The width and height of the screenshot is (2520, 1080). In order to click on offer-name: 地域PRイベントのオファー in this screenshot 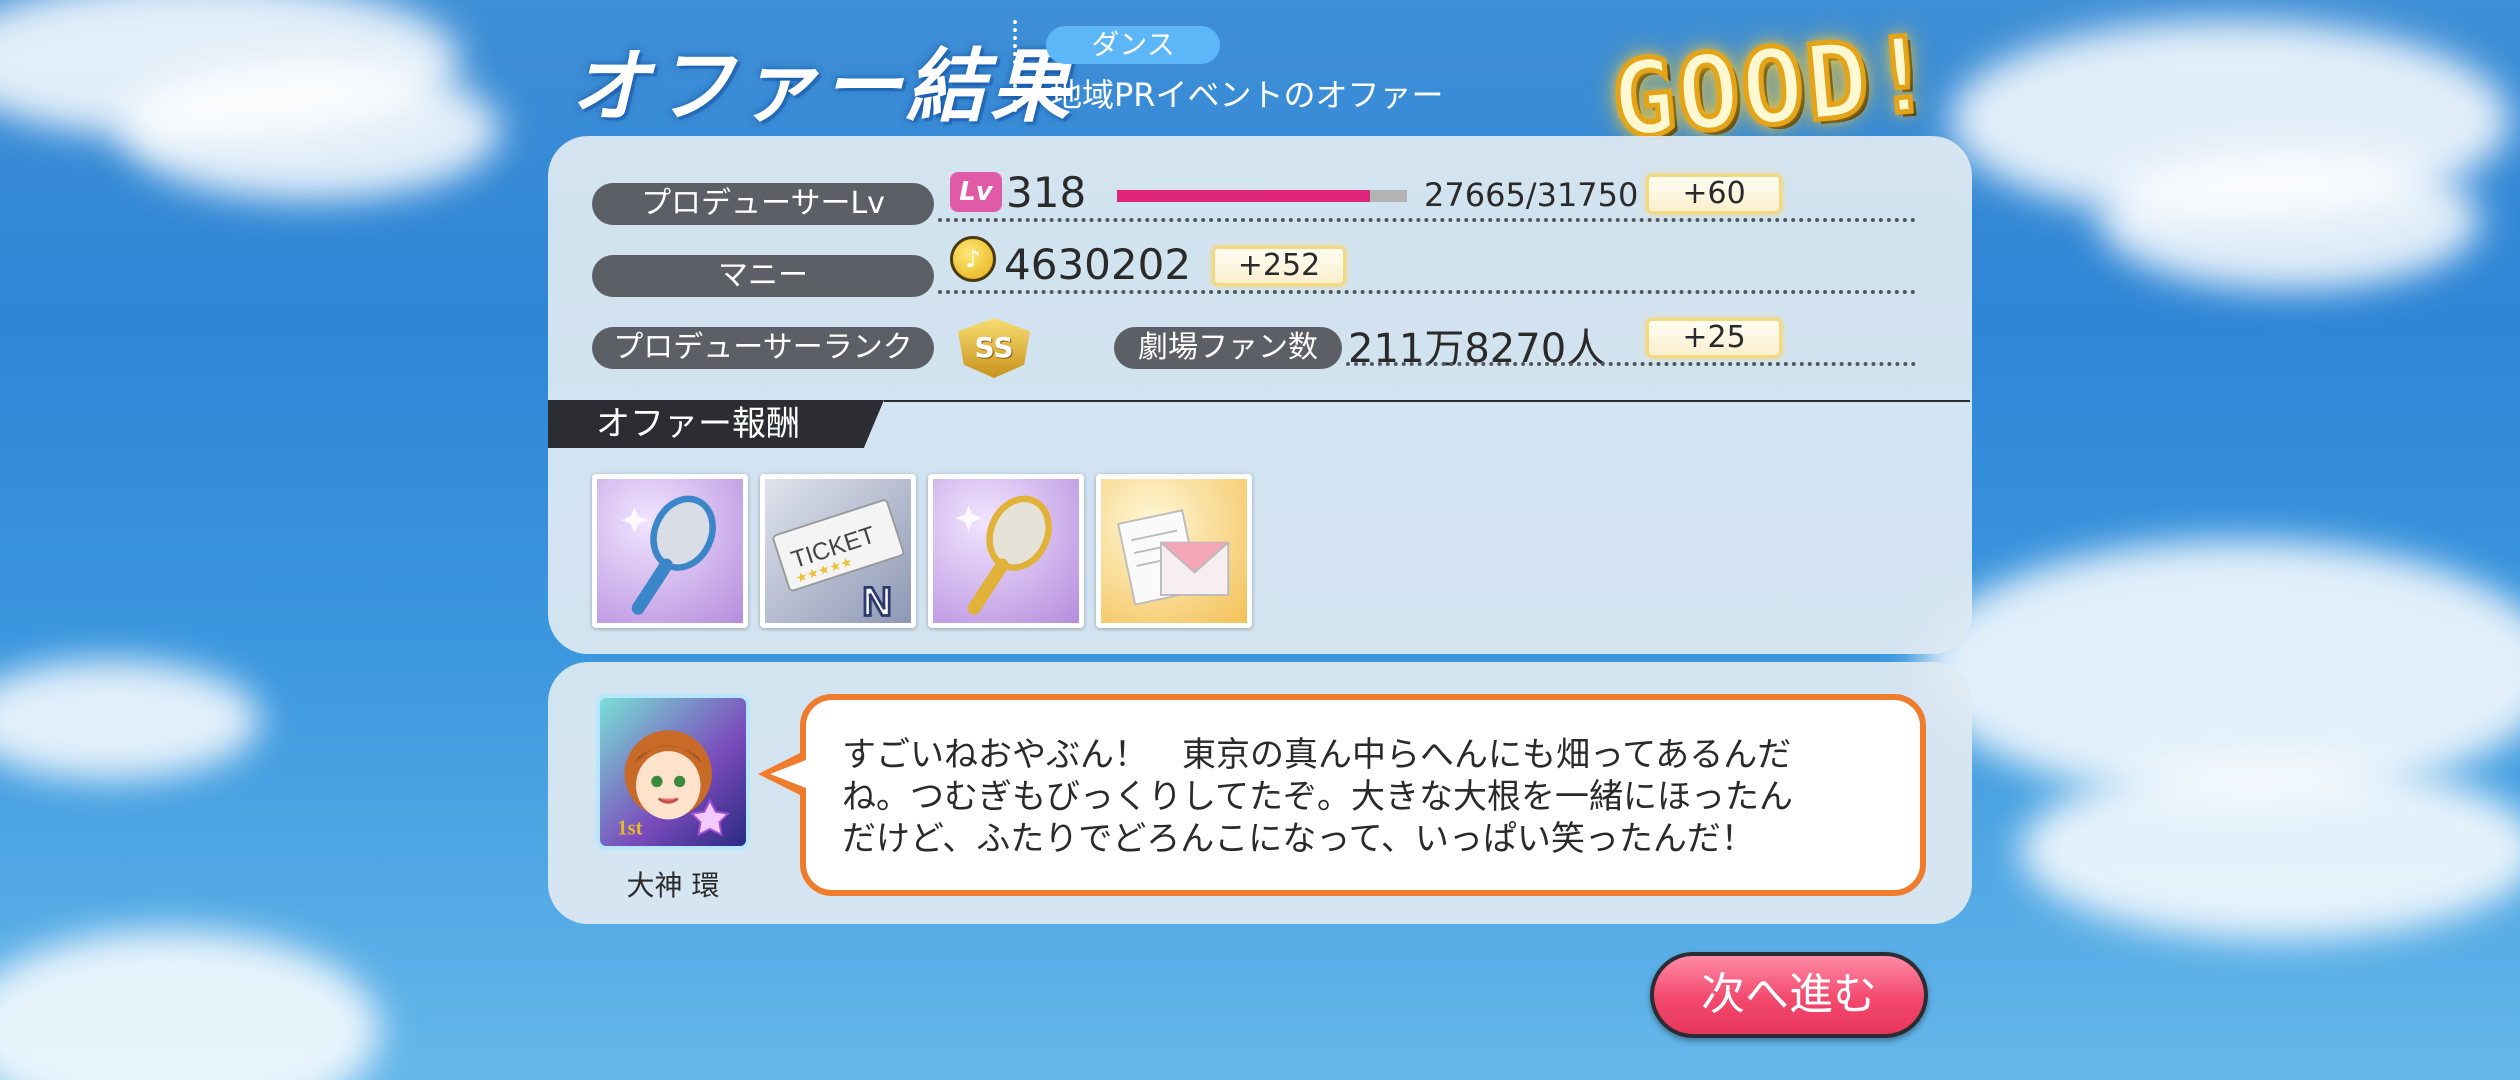, I will do `click(1247, 95)`.